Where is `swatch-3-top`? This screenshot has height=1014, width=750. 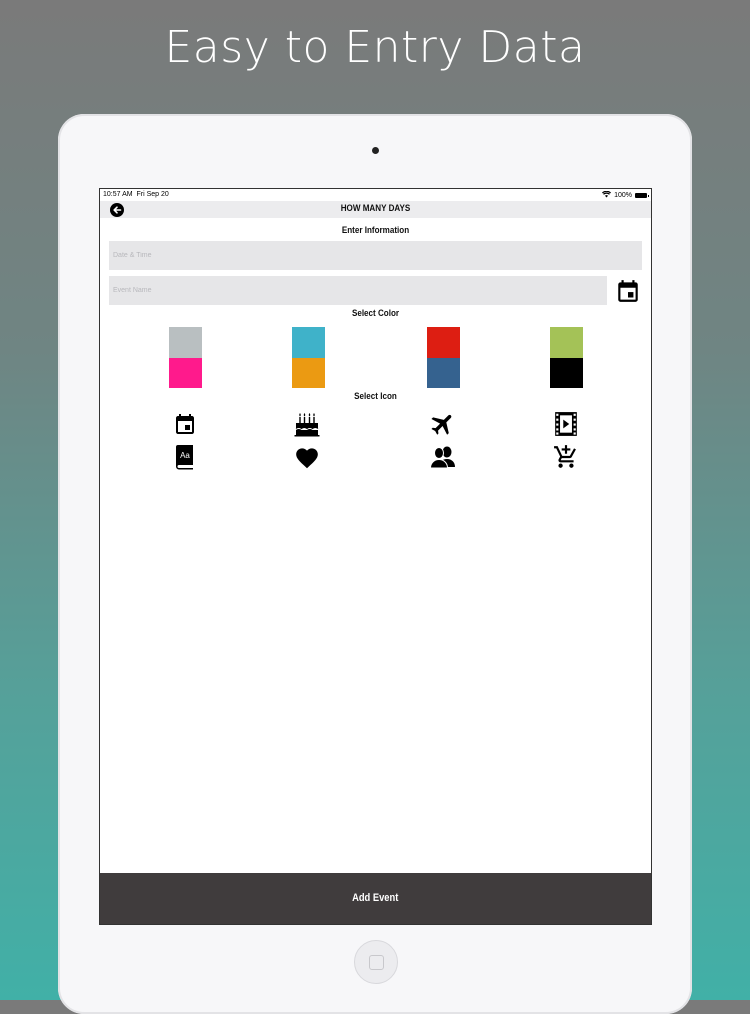 swatch-3-top is located at coordinates (443, 342).